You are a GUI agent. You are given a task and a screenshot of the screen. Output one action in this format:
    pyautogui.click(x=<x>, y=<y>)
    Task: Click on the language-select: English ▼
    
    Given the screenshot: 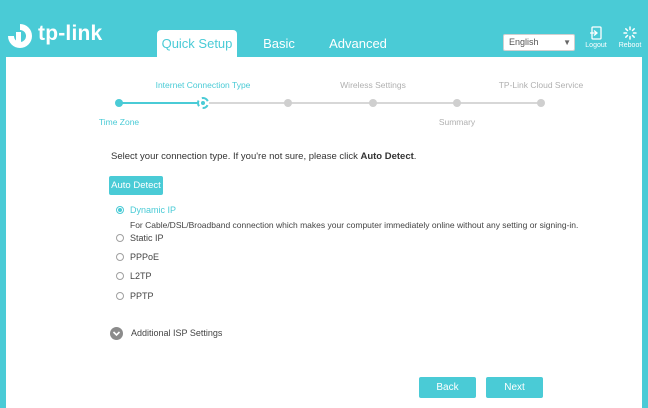 What is the action you would take?
    pyautogui.click(x=539, y=42)
    